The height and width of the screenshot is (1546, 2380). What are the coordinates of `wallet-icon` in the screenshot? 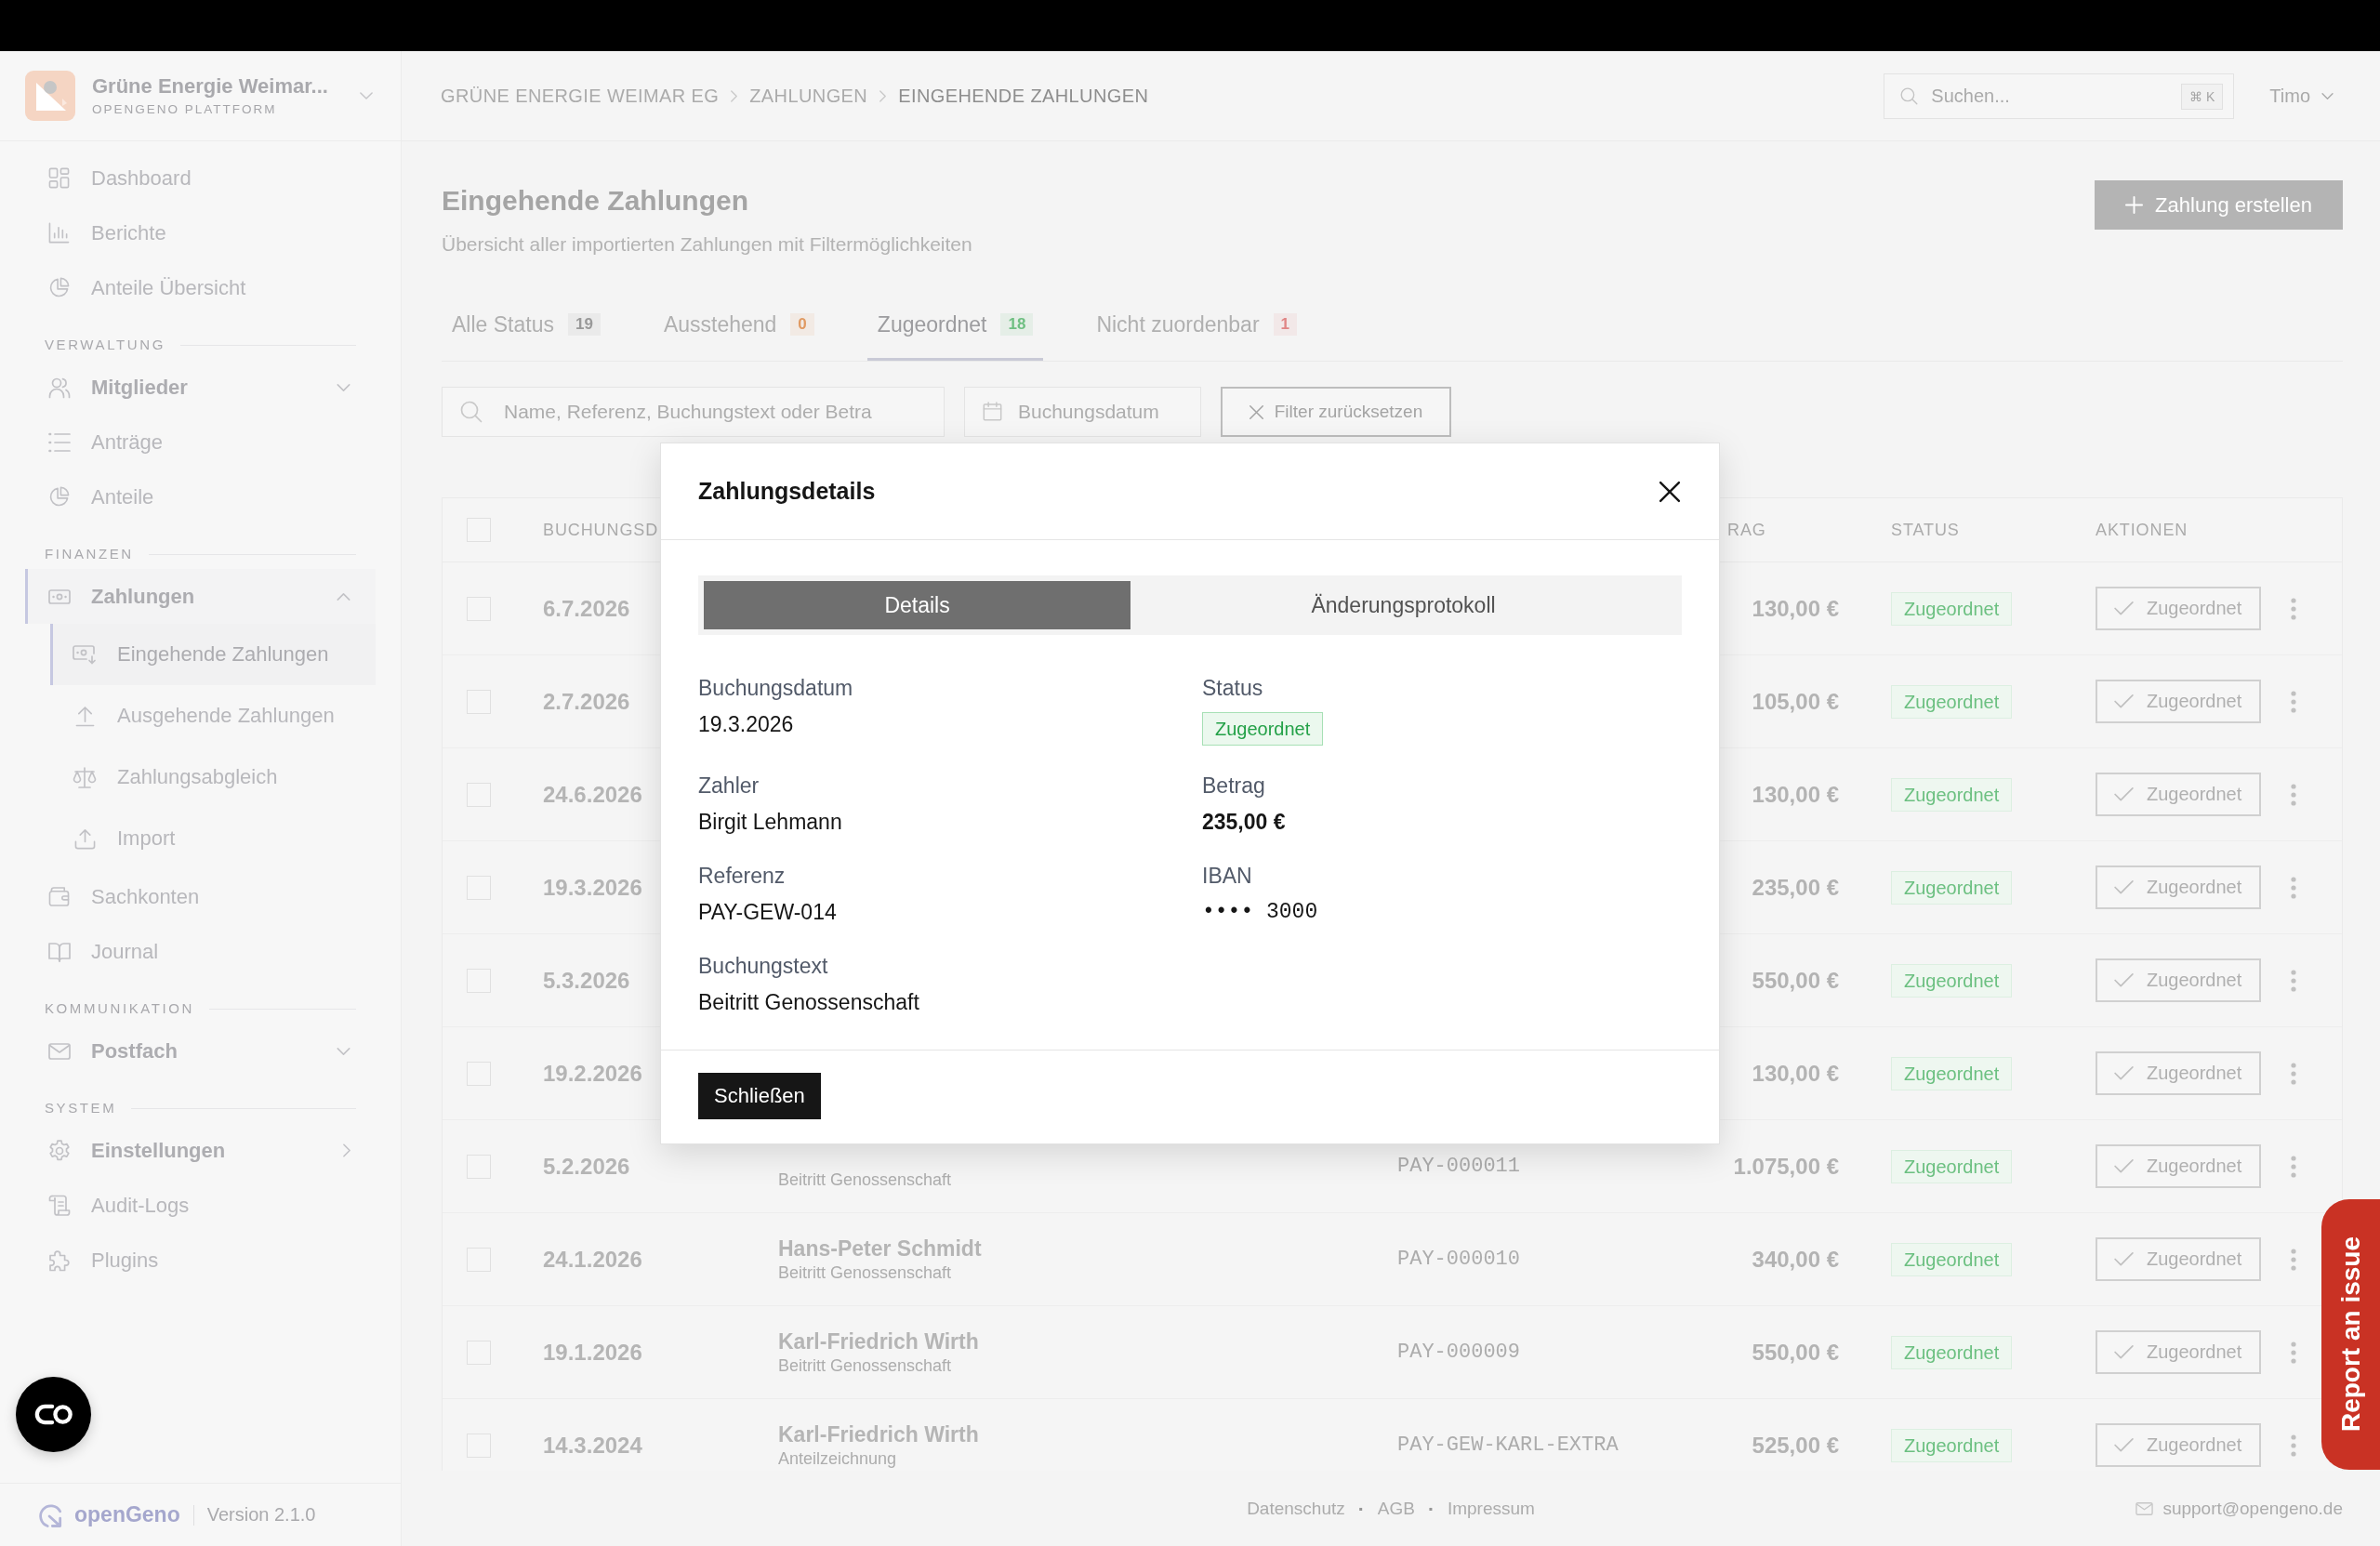 It's located at (59, 896).